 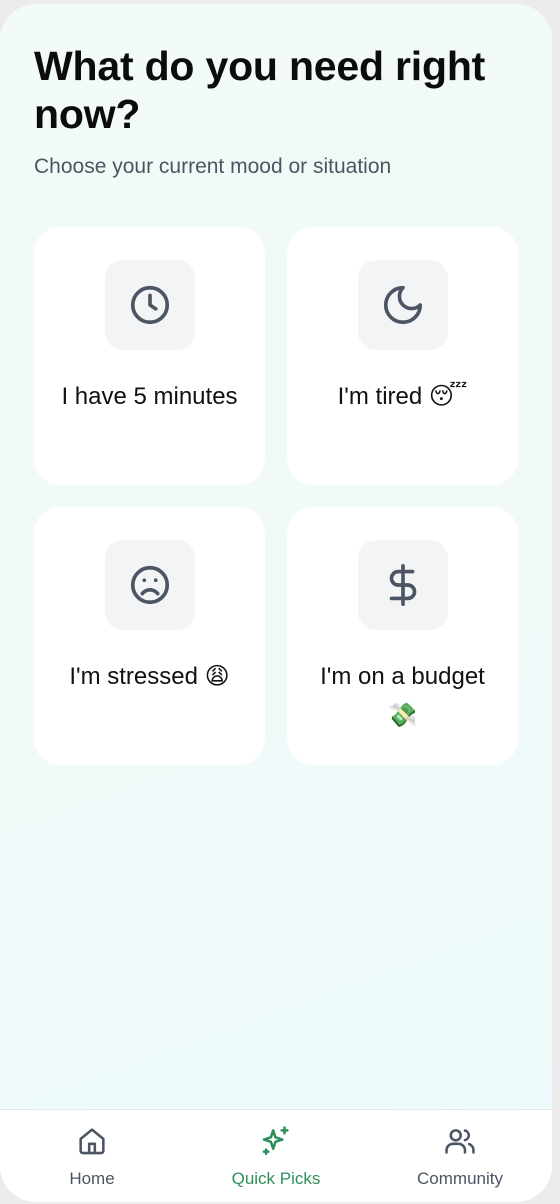 I want to click on option-card-5-minutes: I have 5 minutes, so click(x=149, y=356).